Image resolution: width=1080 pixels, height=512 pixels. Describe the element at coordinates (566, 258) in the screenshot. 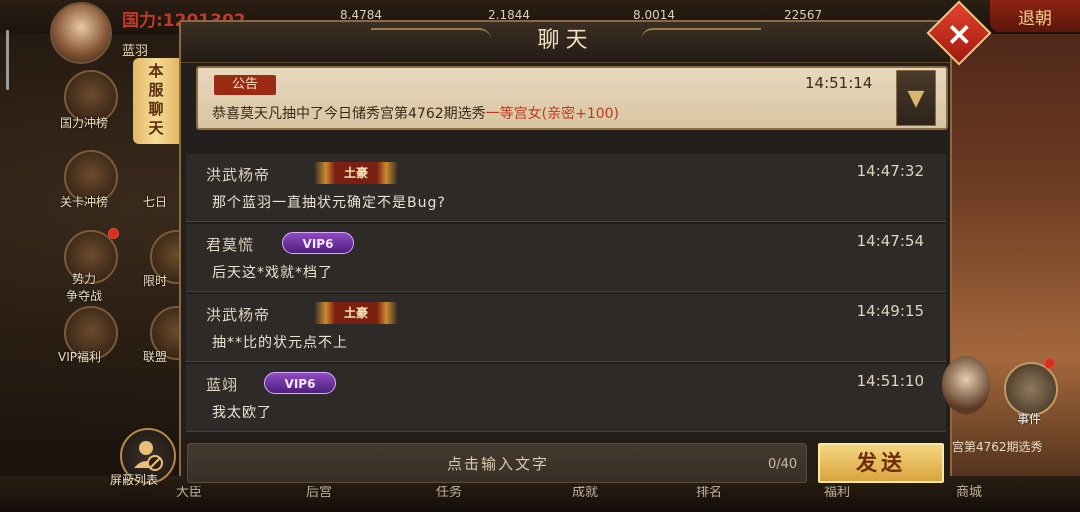

I see `chat-message: 君莫慌 VIP6 14:47:54 后天这*戏就*档了` at that location.